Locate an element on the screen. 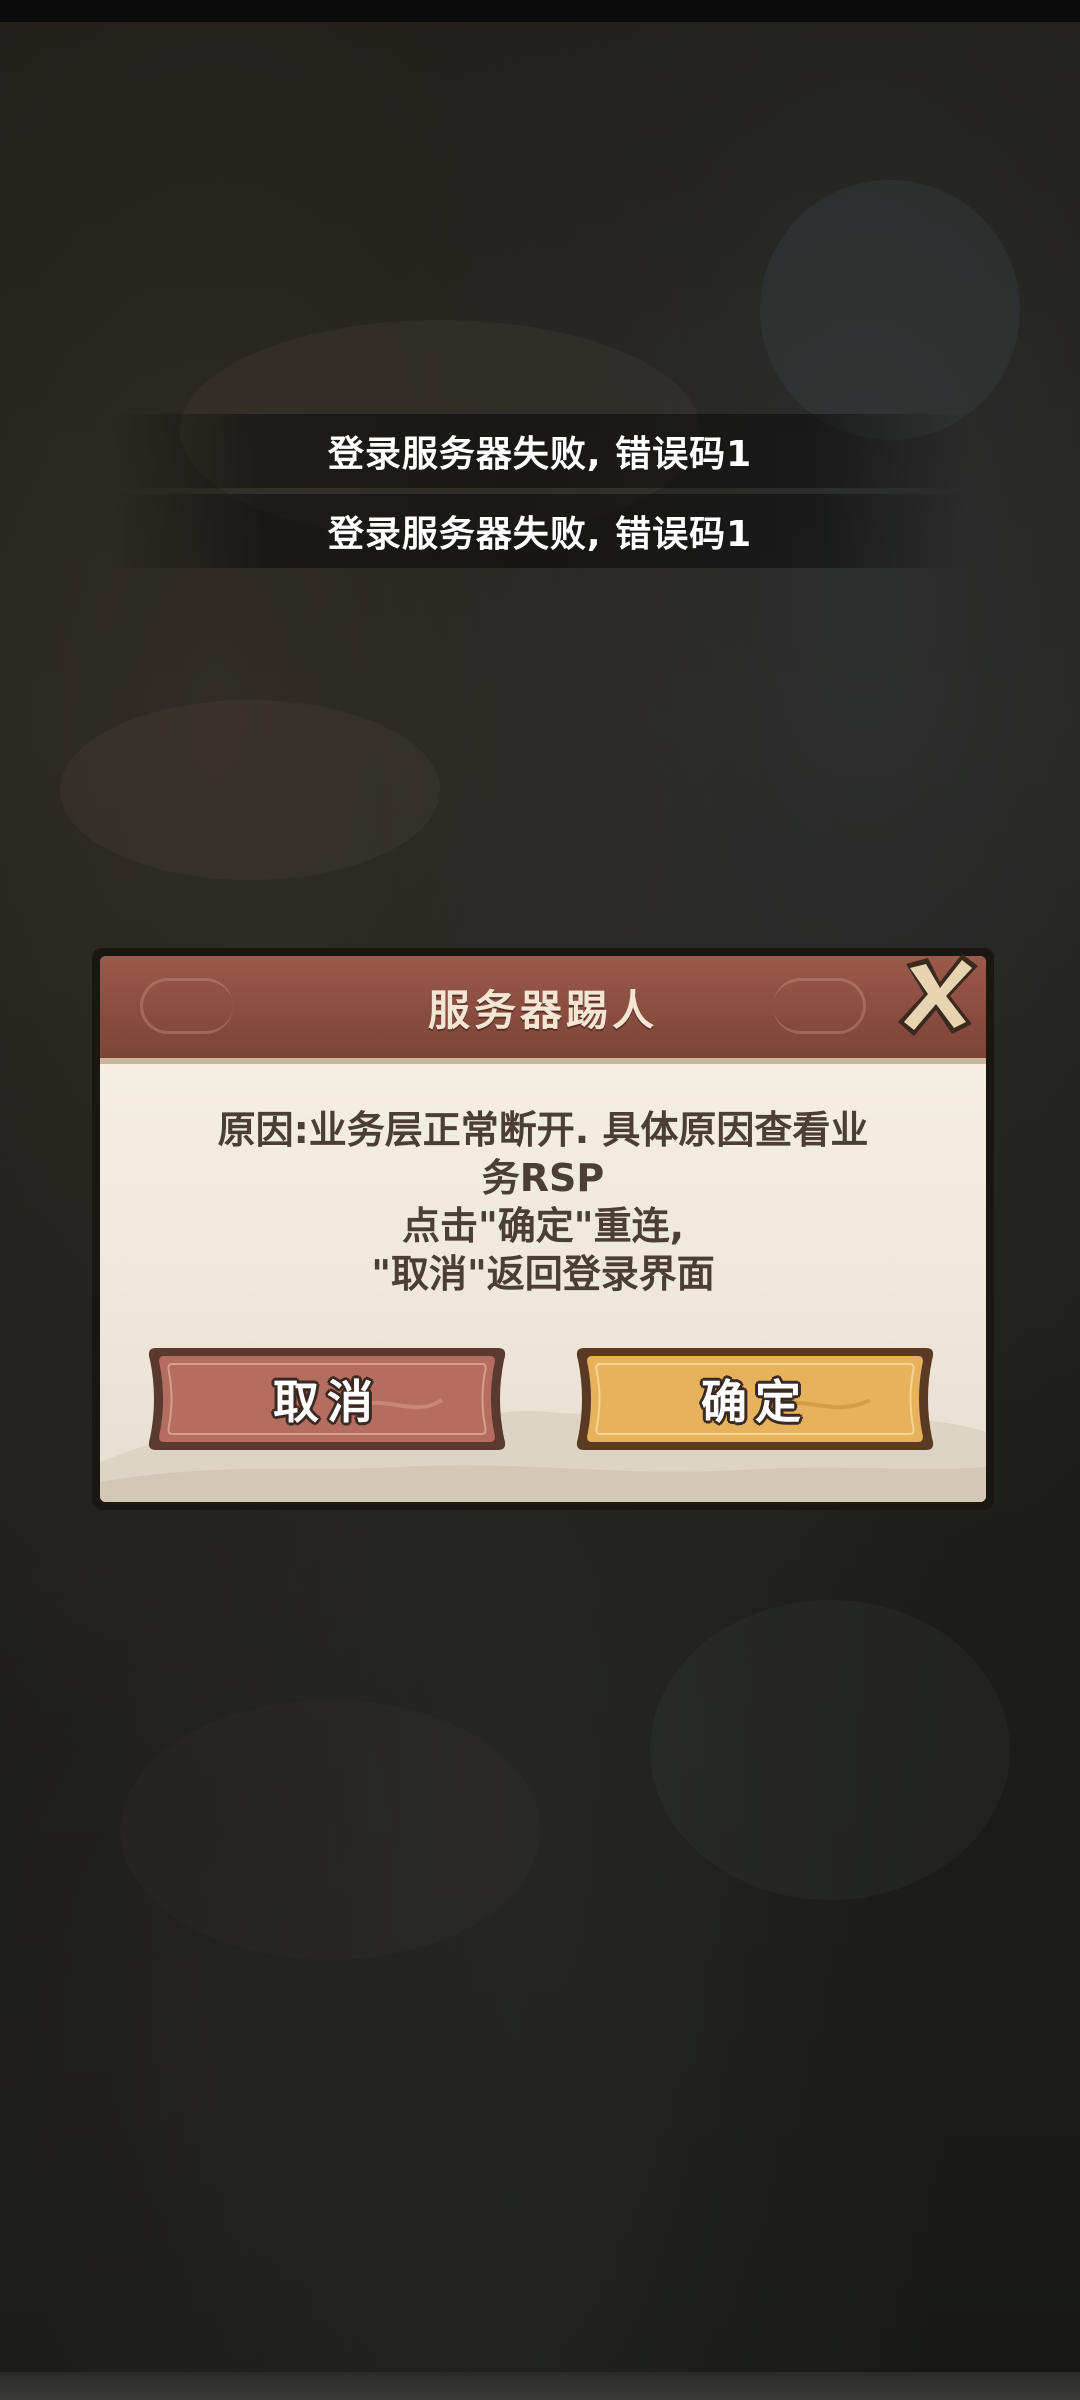  close-x-icon is located at coordinates (938, 995).